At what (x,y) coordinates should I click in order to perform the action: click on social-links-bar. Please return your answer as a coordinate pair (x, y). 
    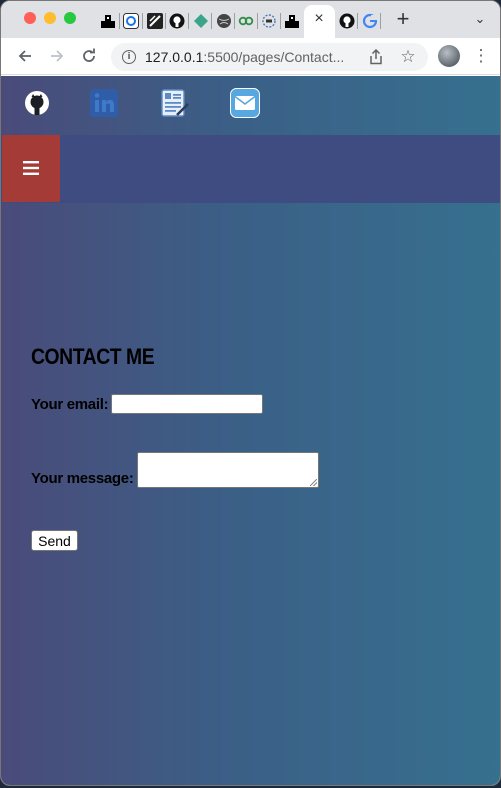
    Looking at the image, I should click on (250, 105).